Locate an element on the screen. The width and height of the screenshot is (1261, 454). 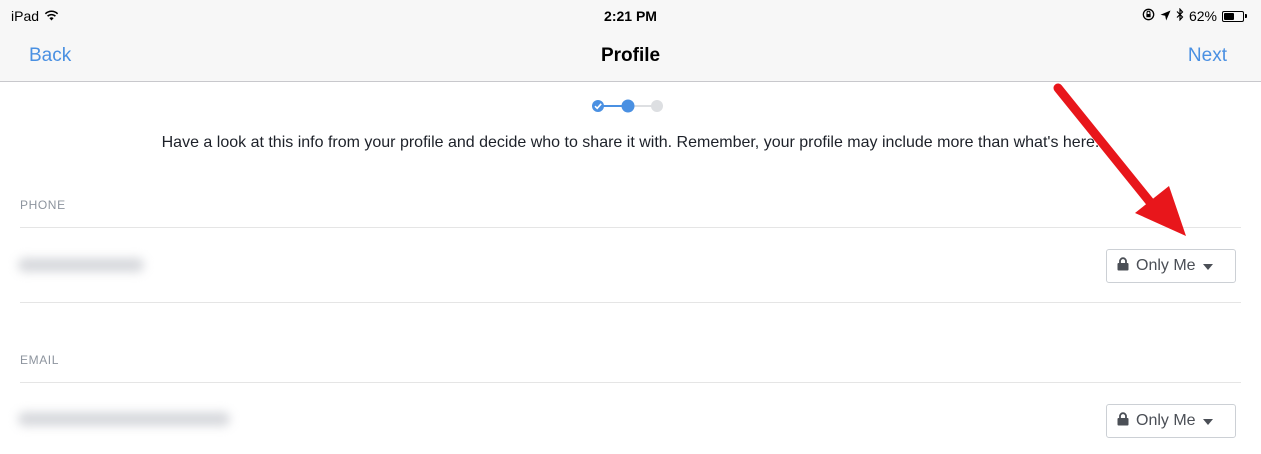
battery-percent: 62% is located at coordinates (1202, 16).